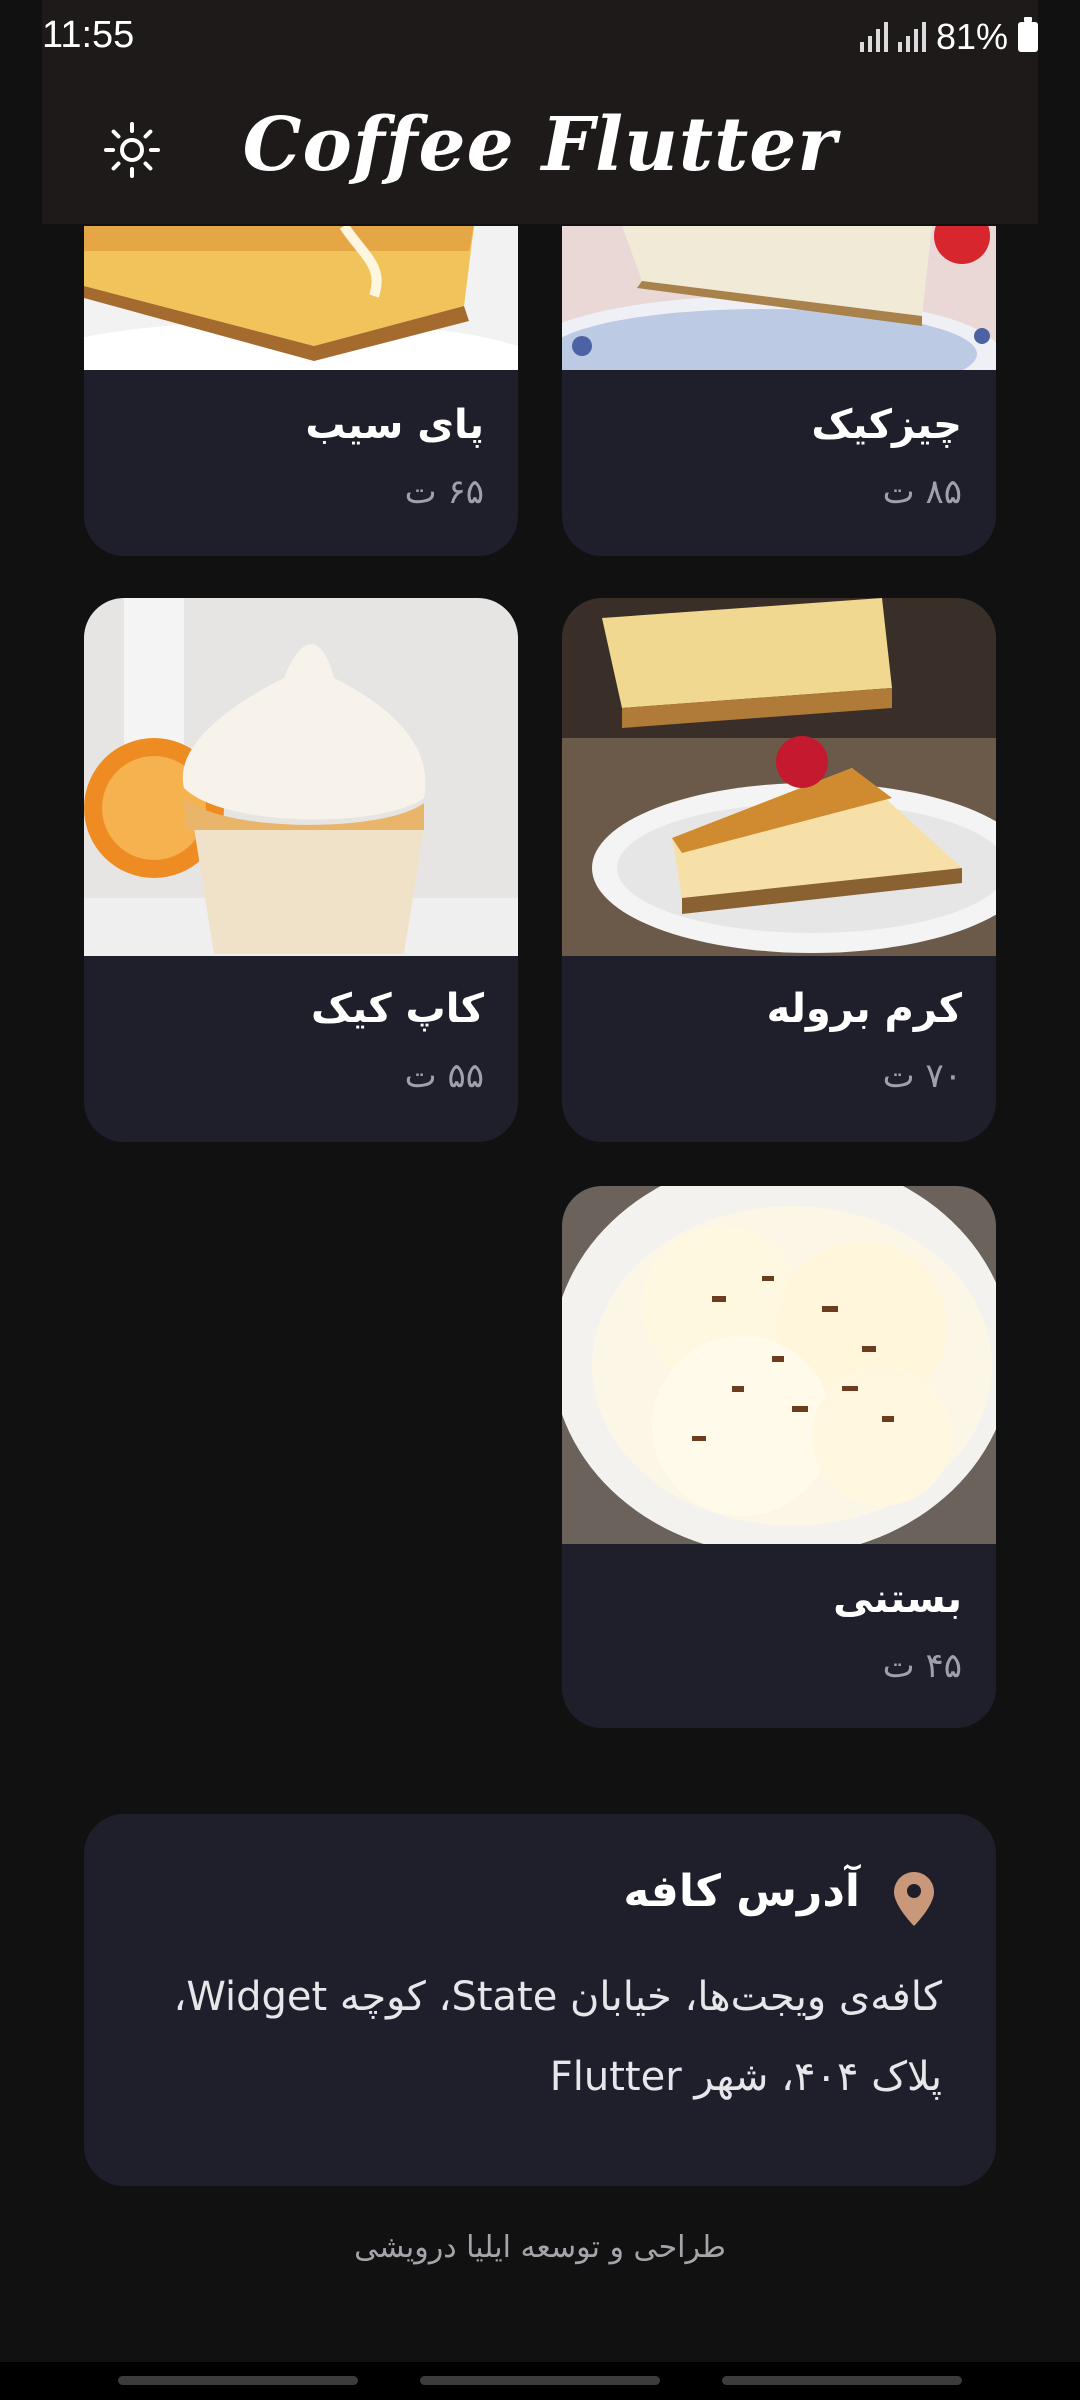 The image size is (1080, 2400). I want to click on app-bar: Coffee Flutter, so click(540, 150).